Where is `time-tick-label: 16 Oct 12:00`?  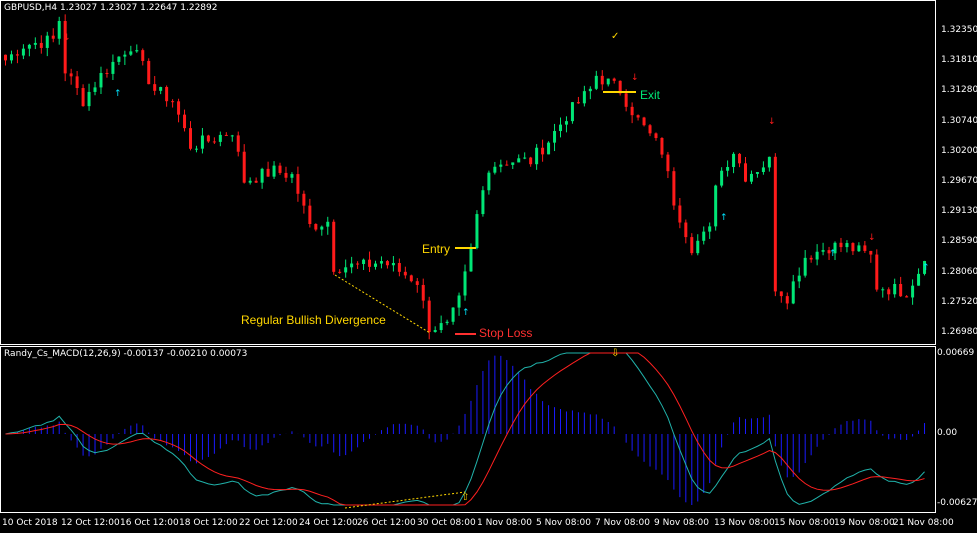
time-tick-label: 16 Oct 12:00 is located at coordinates (149, 523).